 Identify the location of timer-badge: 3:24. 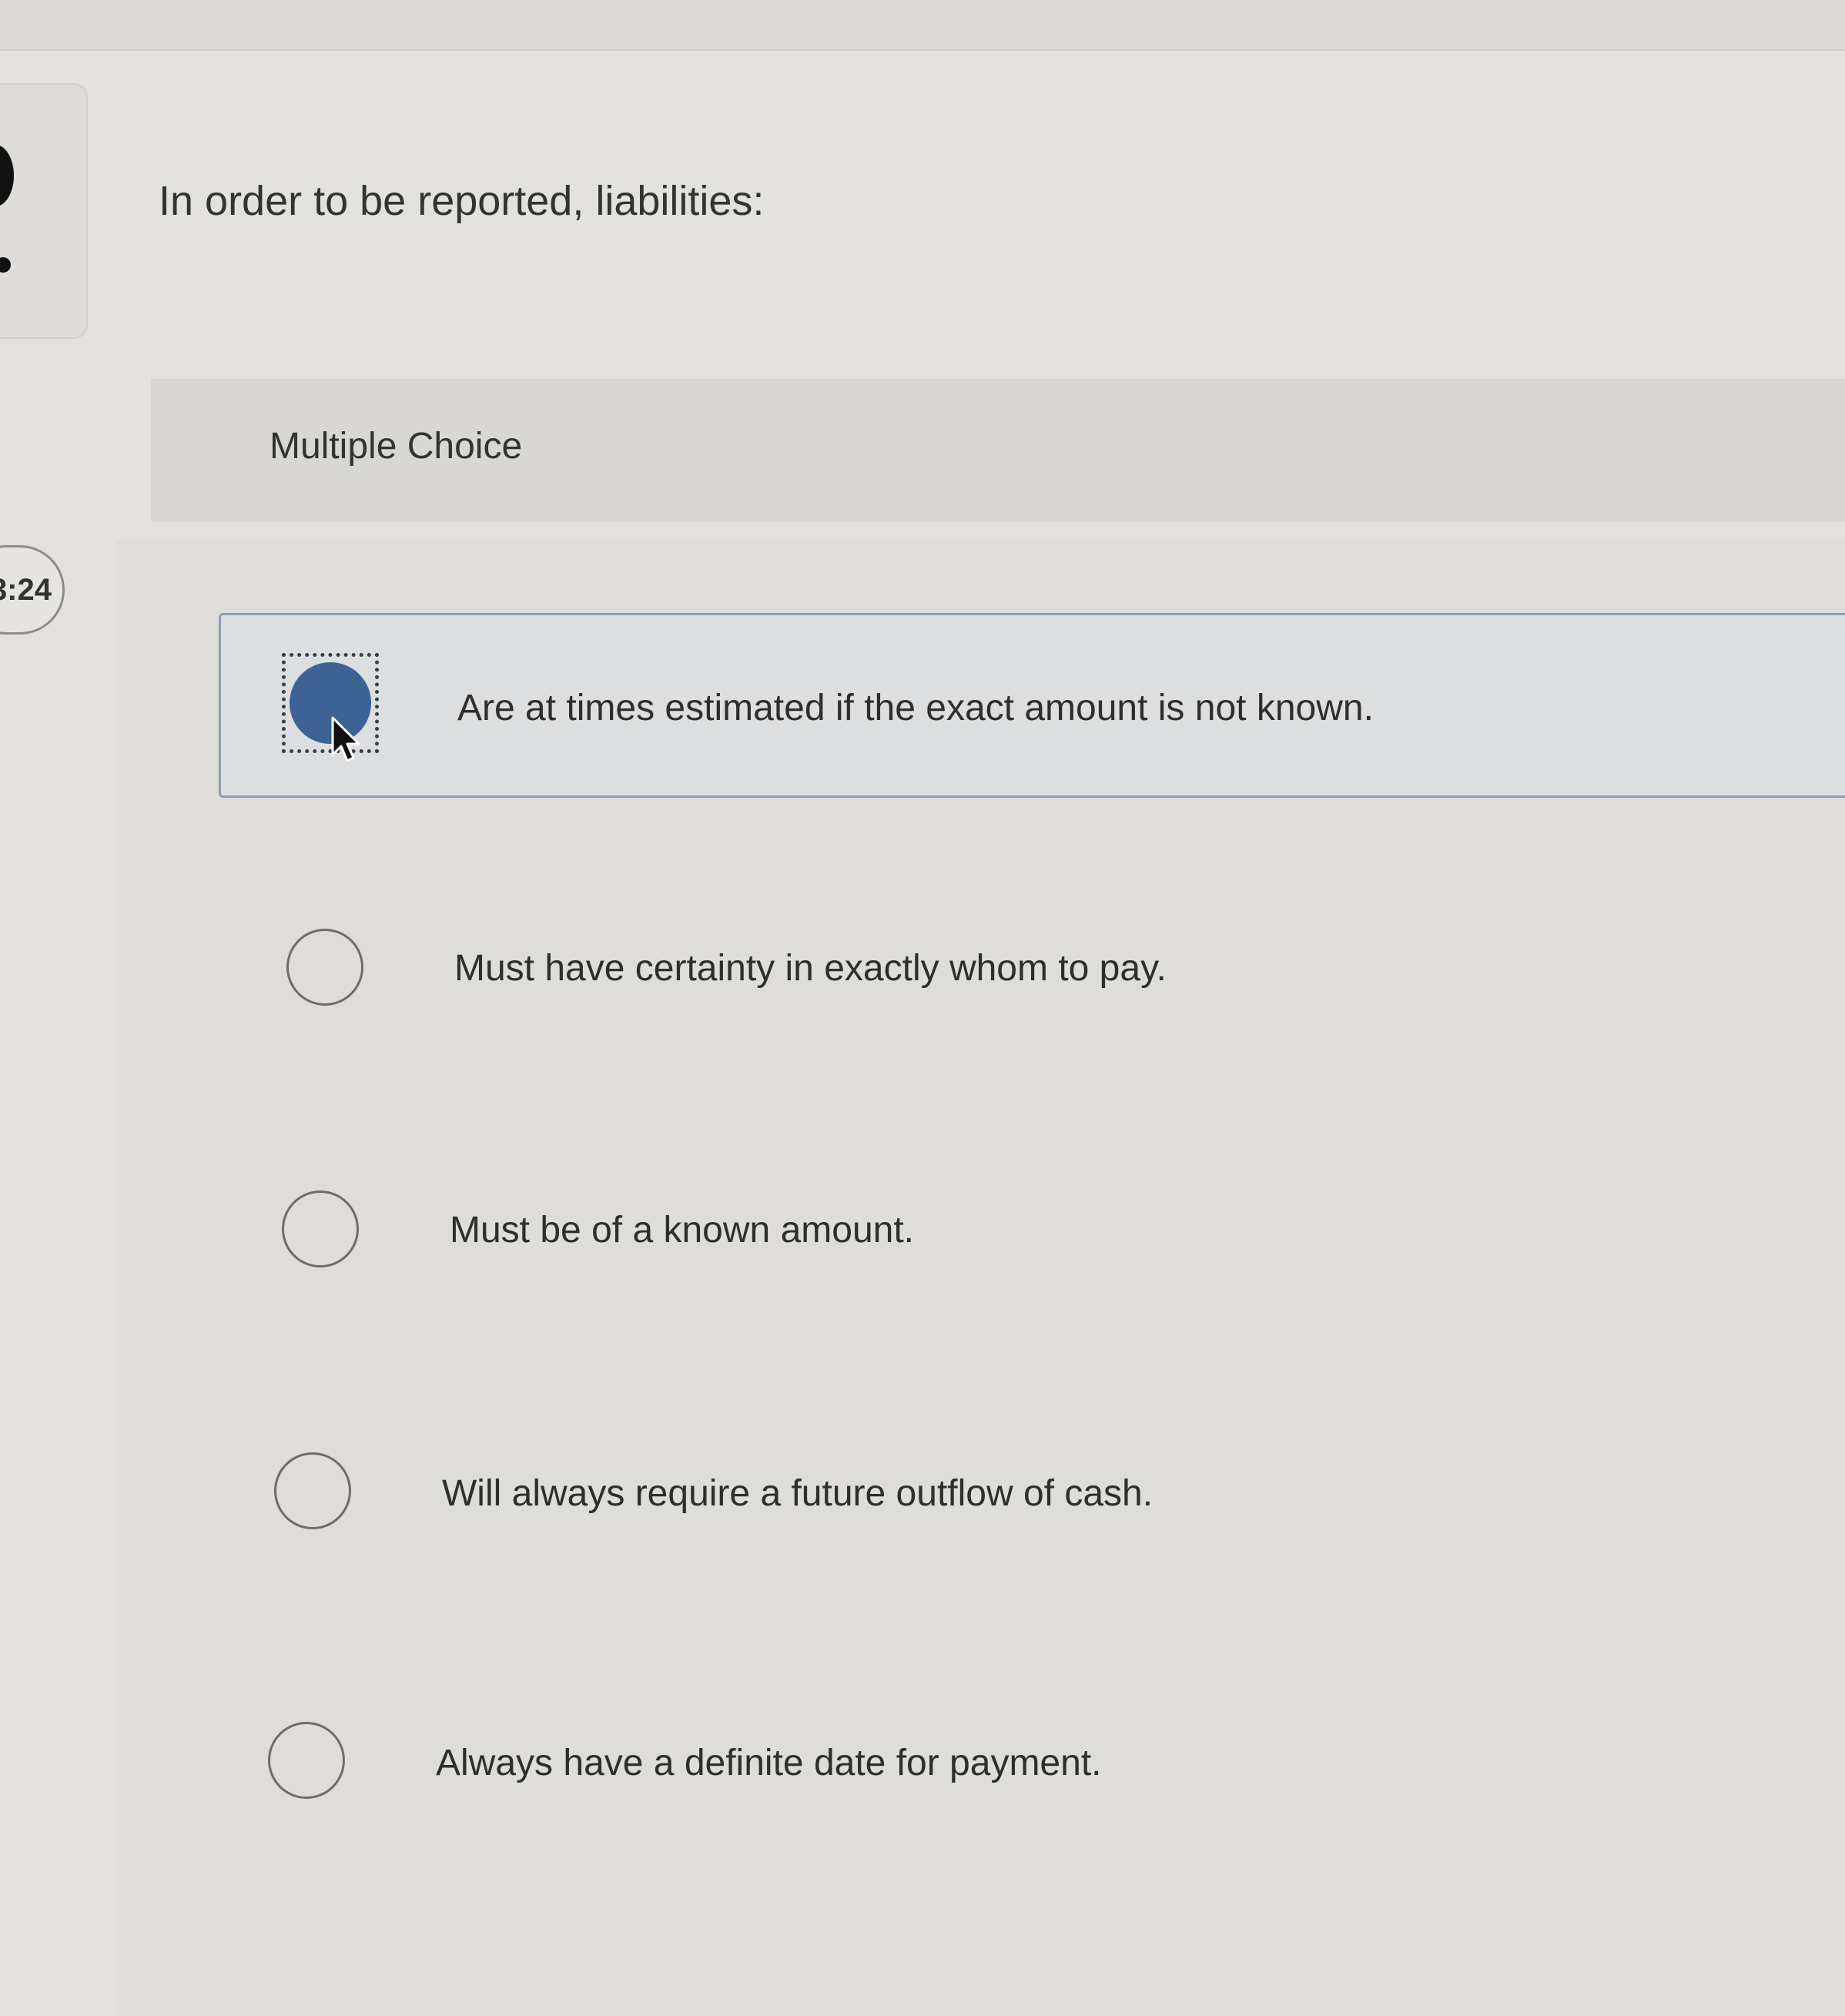
(32, 590).